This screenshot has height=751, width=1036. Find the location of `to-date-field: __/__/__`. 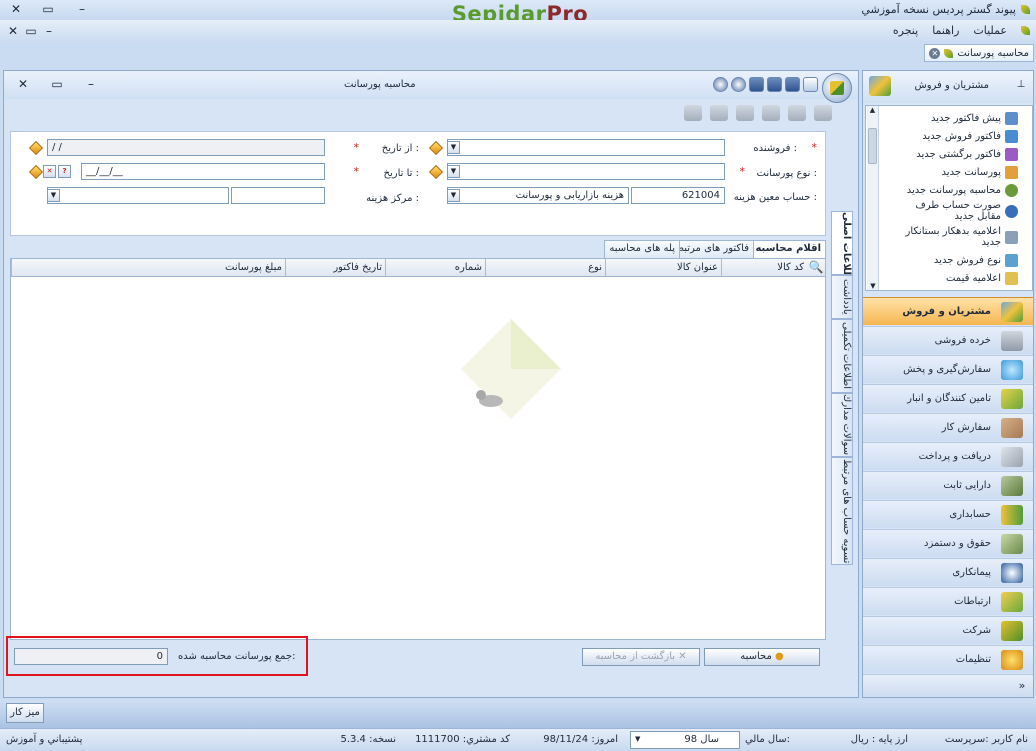

to-date-field: __/__/__ is located at coordinates (203, 171).